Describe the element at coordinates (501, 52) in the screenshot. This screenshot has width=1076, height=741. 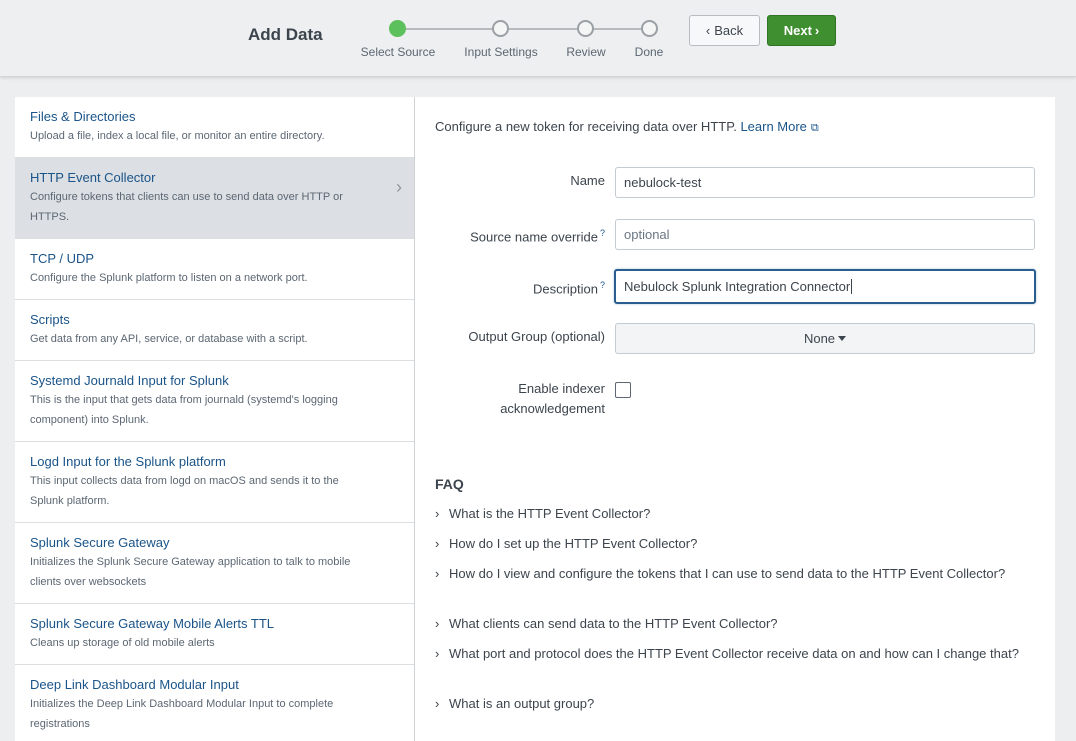
I see `step-label-input-settings: Input Settings` at that location.